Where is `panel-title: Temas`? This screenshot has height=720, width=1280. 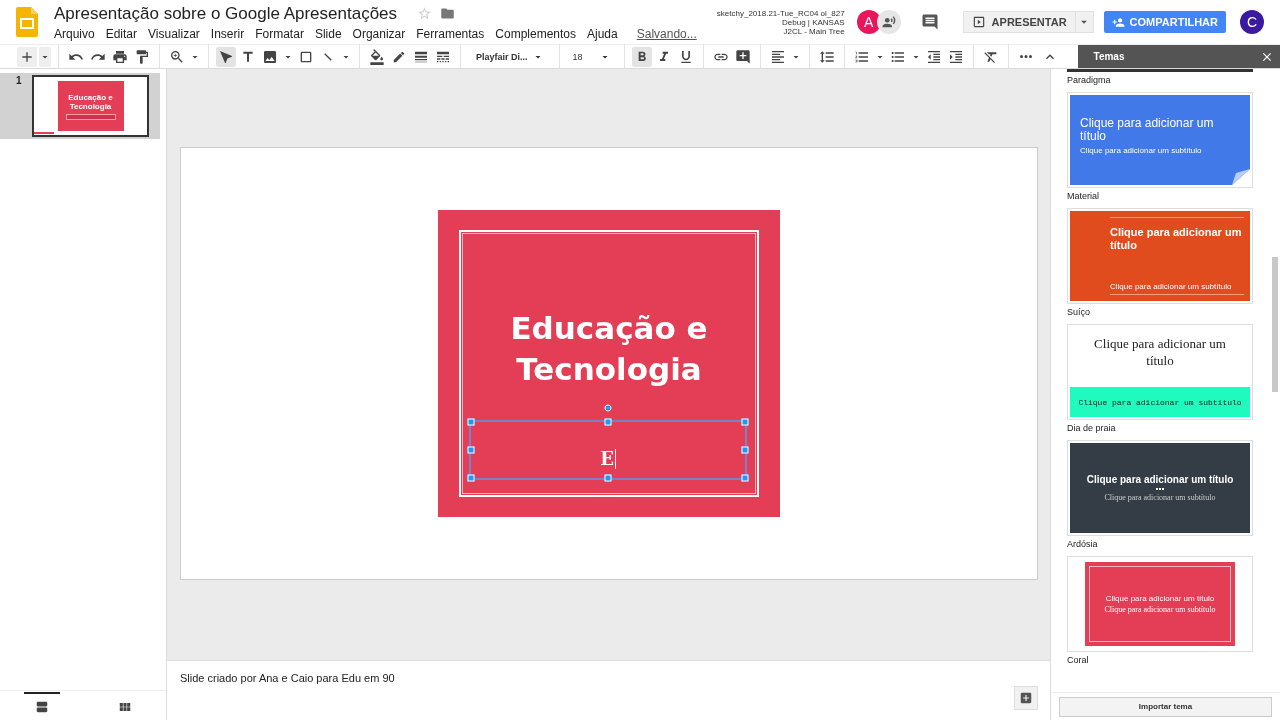
panel-title: Temas is located at coordinates (1109, 56).